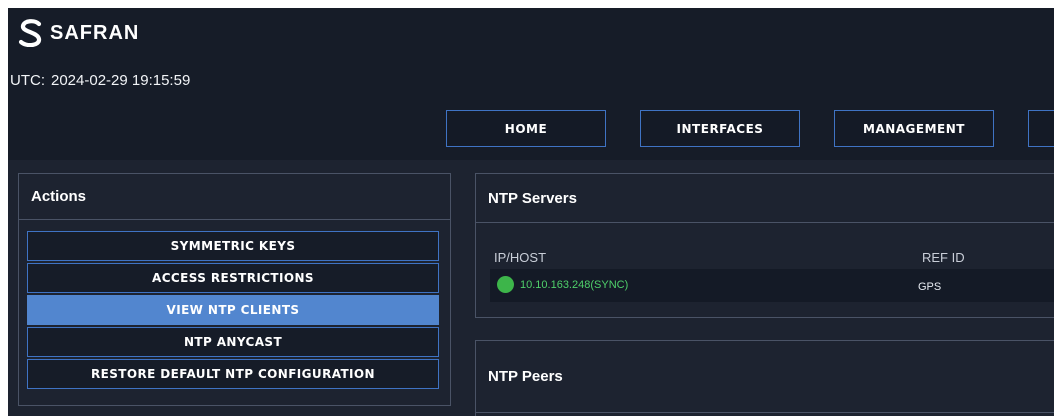 This screenshot has height=416, width=1054. What do you see at coordinates (930, 287) in the screenshot?
I see `server-ref-id: GPS` at bounding box center [930, 287].